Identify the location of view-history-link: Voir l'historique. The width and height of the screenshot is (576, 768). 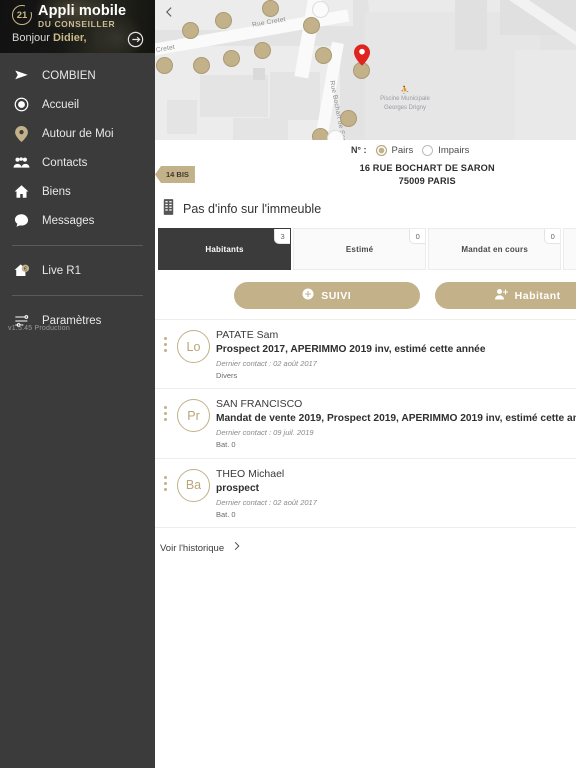
(365, 548).